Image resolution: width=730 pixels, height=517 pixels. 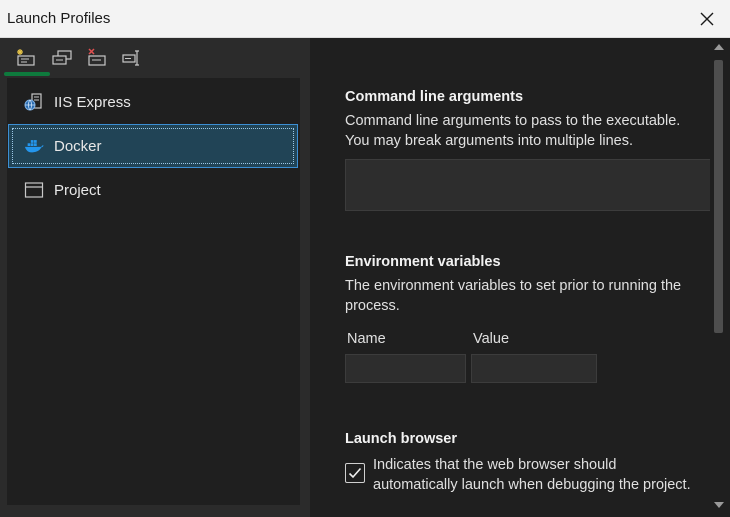 What do you see at coordinates (34, 190) in the screenshot?
I see `window-icon` at bounding box center [34, 190].